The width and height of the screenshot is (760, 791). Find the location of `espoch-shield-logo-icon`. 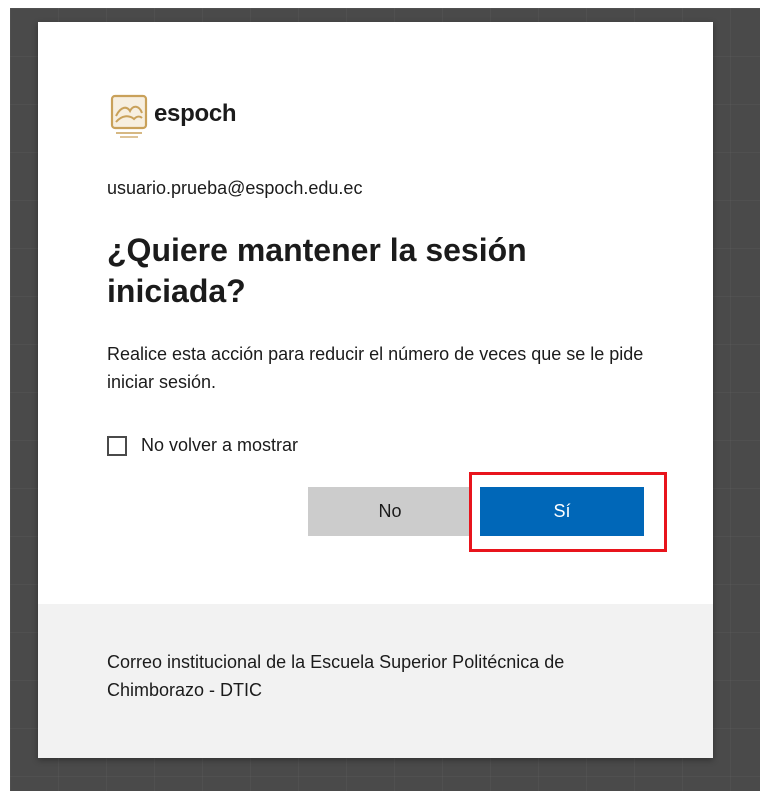

espoch-shield-logo-icon is located at coordinates (129, 116).